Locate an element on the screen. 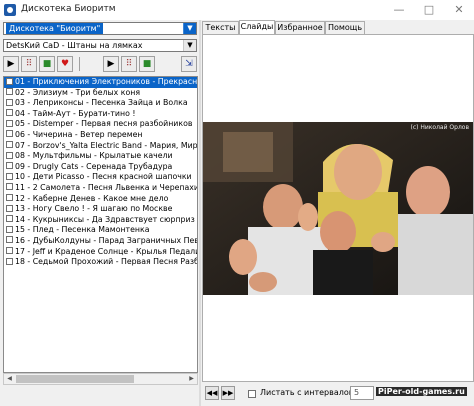 Image resolution: width=474 pixels, height=406 pixels. tab-slides: Слайды is located at coordinates (257, 27).